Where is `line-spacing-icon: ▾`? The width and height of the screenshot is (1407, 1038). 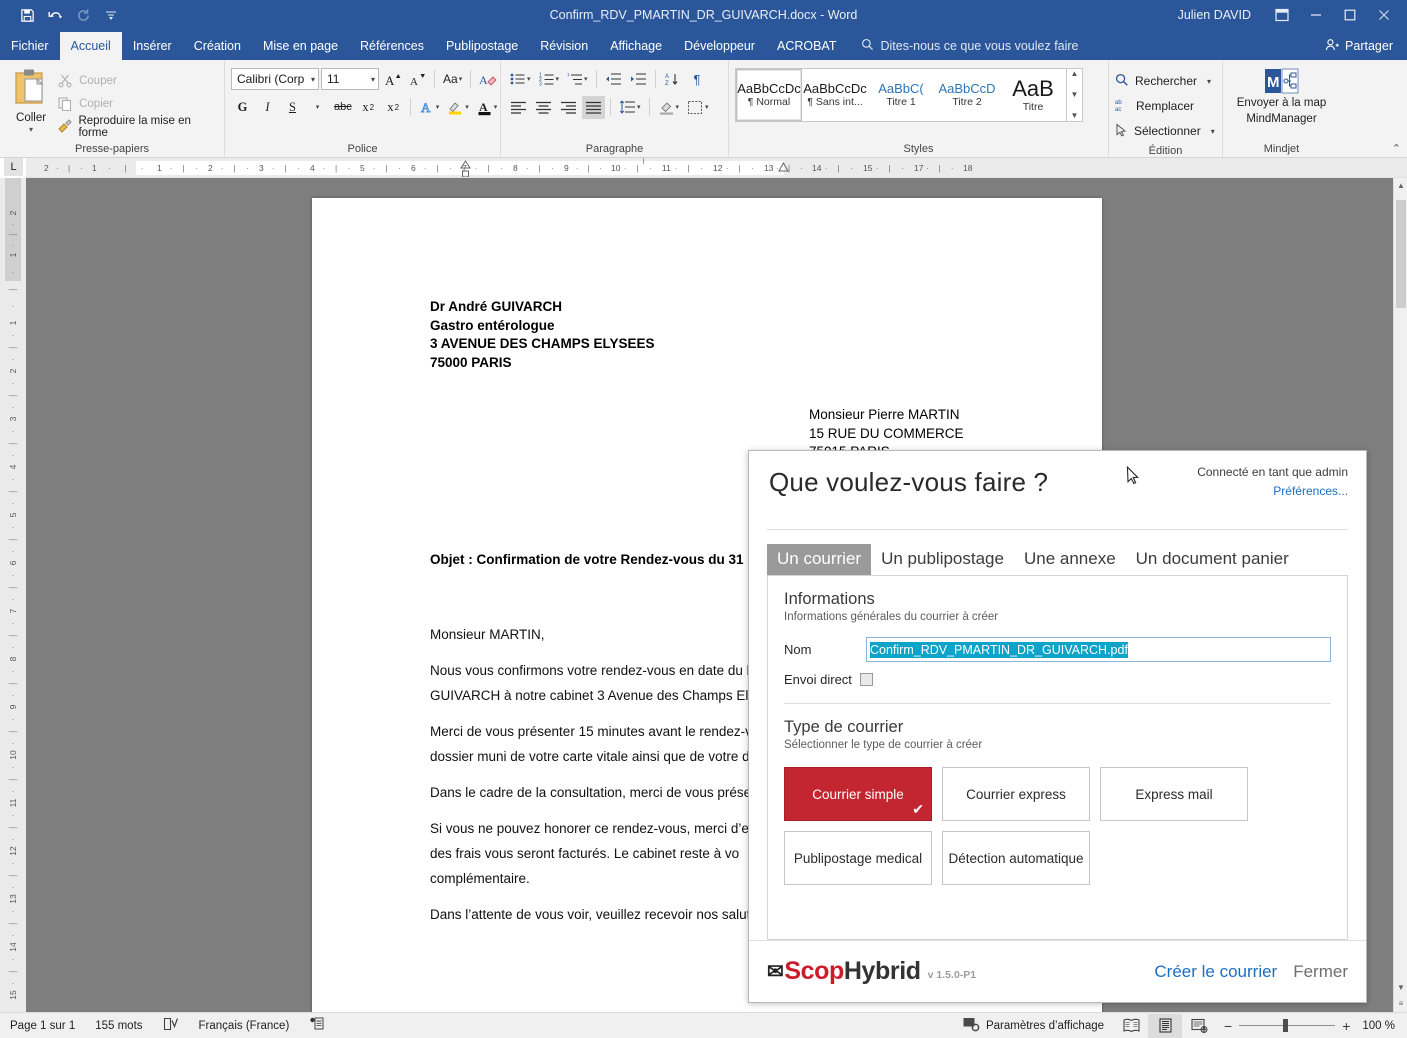 line-spacing-icon: ▾ is located at coordinates (630, 107).